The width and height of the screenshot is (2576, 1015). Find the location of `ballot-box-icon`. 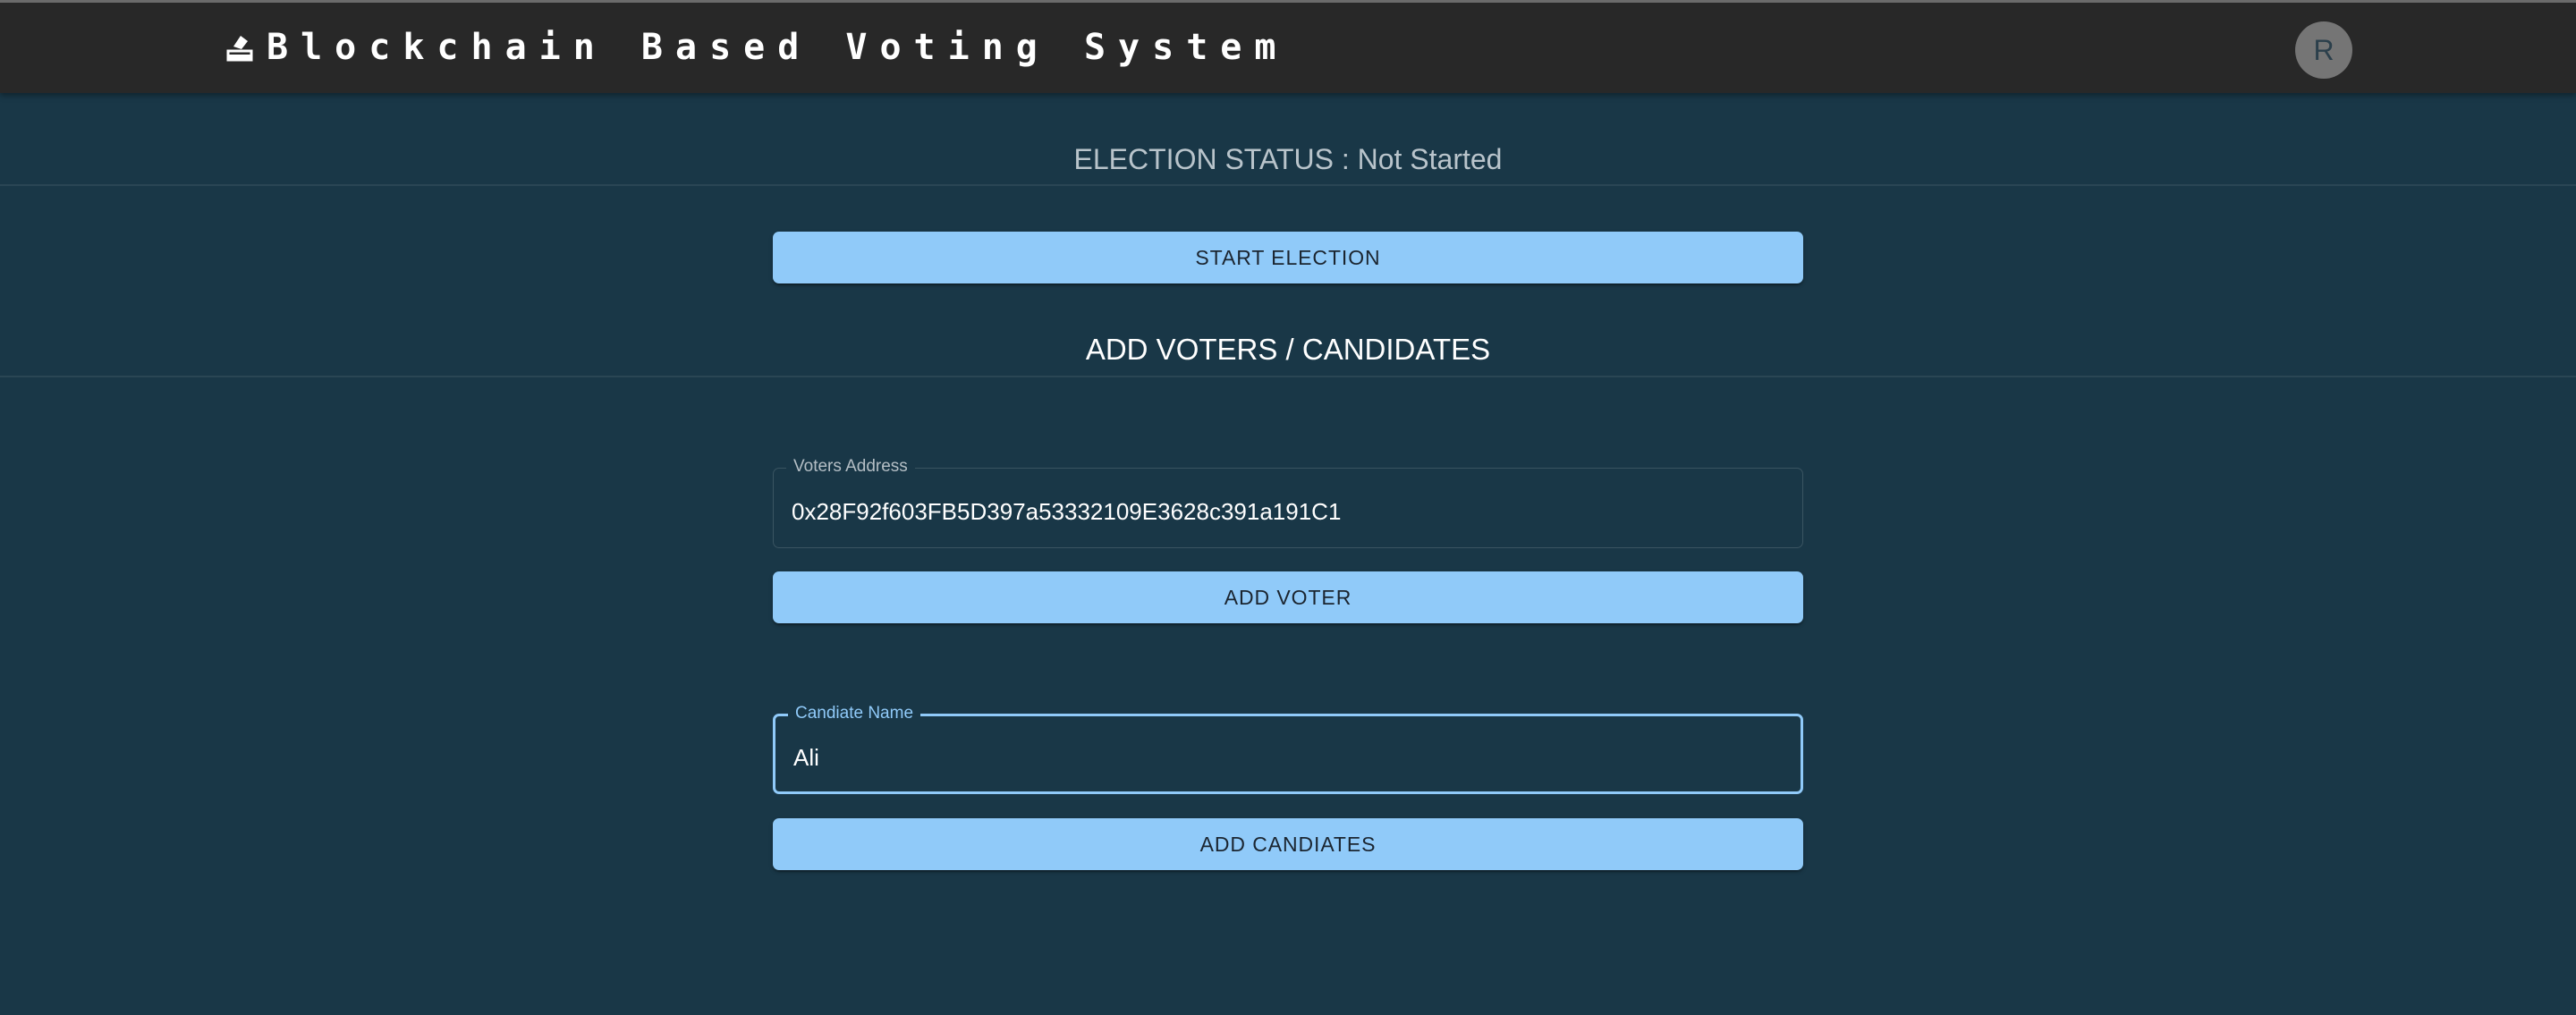

ballot-box-icon is located at coordinates (239, 47).